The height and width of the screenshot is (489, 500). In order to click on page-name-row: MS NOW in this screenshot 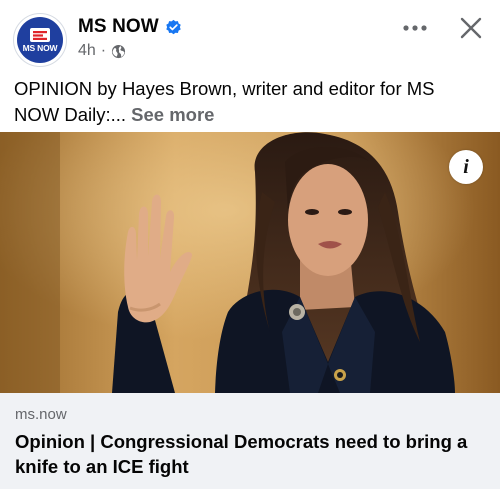, I will do `click(130, 27)`.